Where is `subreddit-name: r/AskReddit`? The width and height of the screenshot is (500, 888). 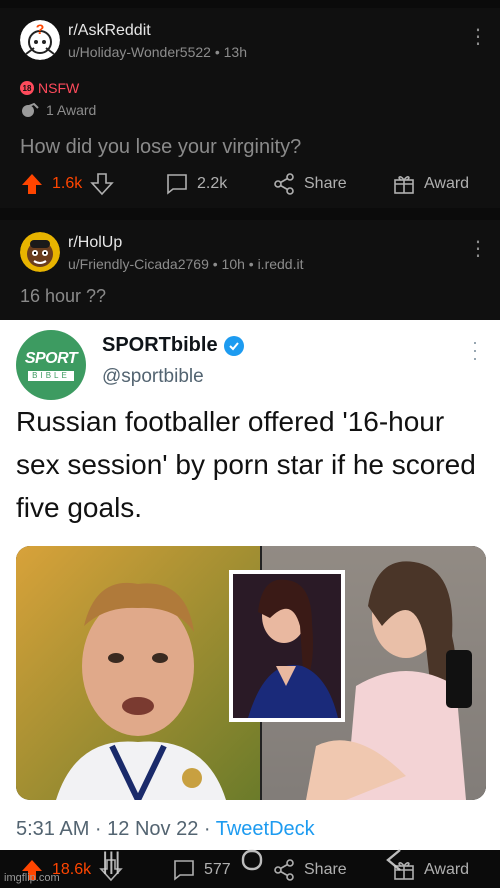
subreddit-name: r/AskReddit is located at coordinates (109, 31).